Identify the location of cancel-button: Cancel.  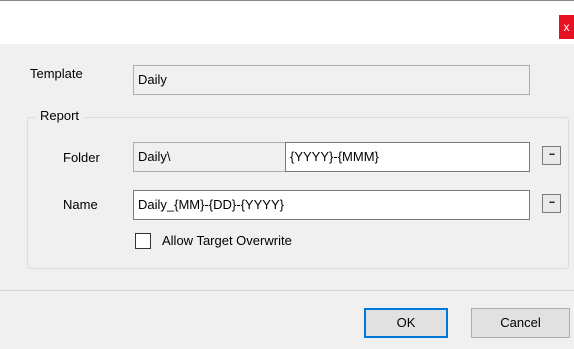
(520, 323).